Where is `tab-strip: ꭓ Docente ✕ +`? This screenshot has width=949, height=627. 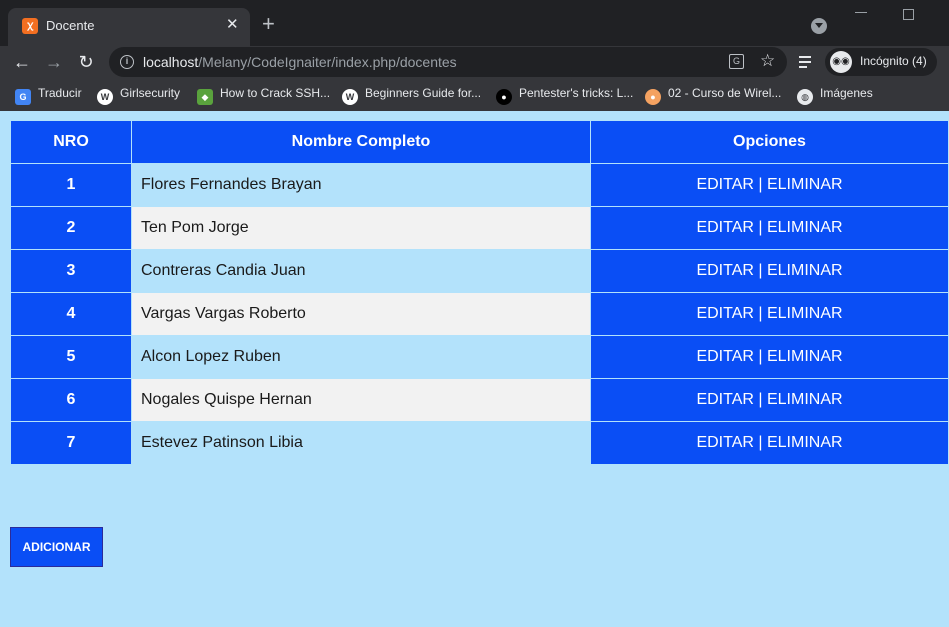 tab-strip: ꭓ Docente ✕ + is located at coordinates (474, 23).